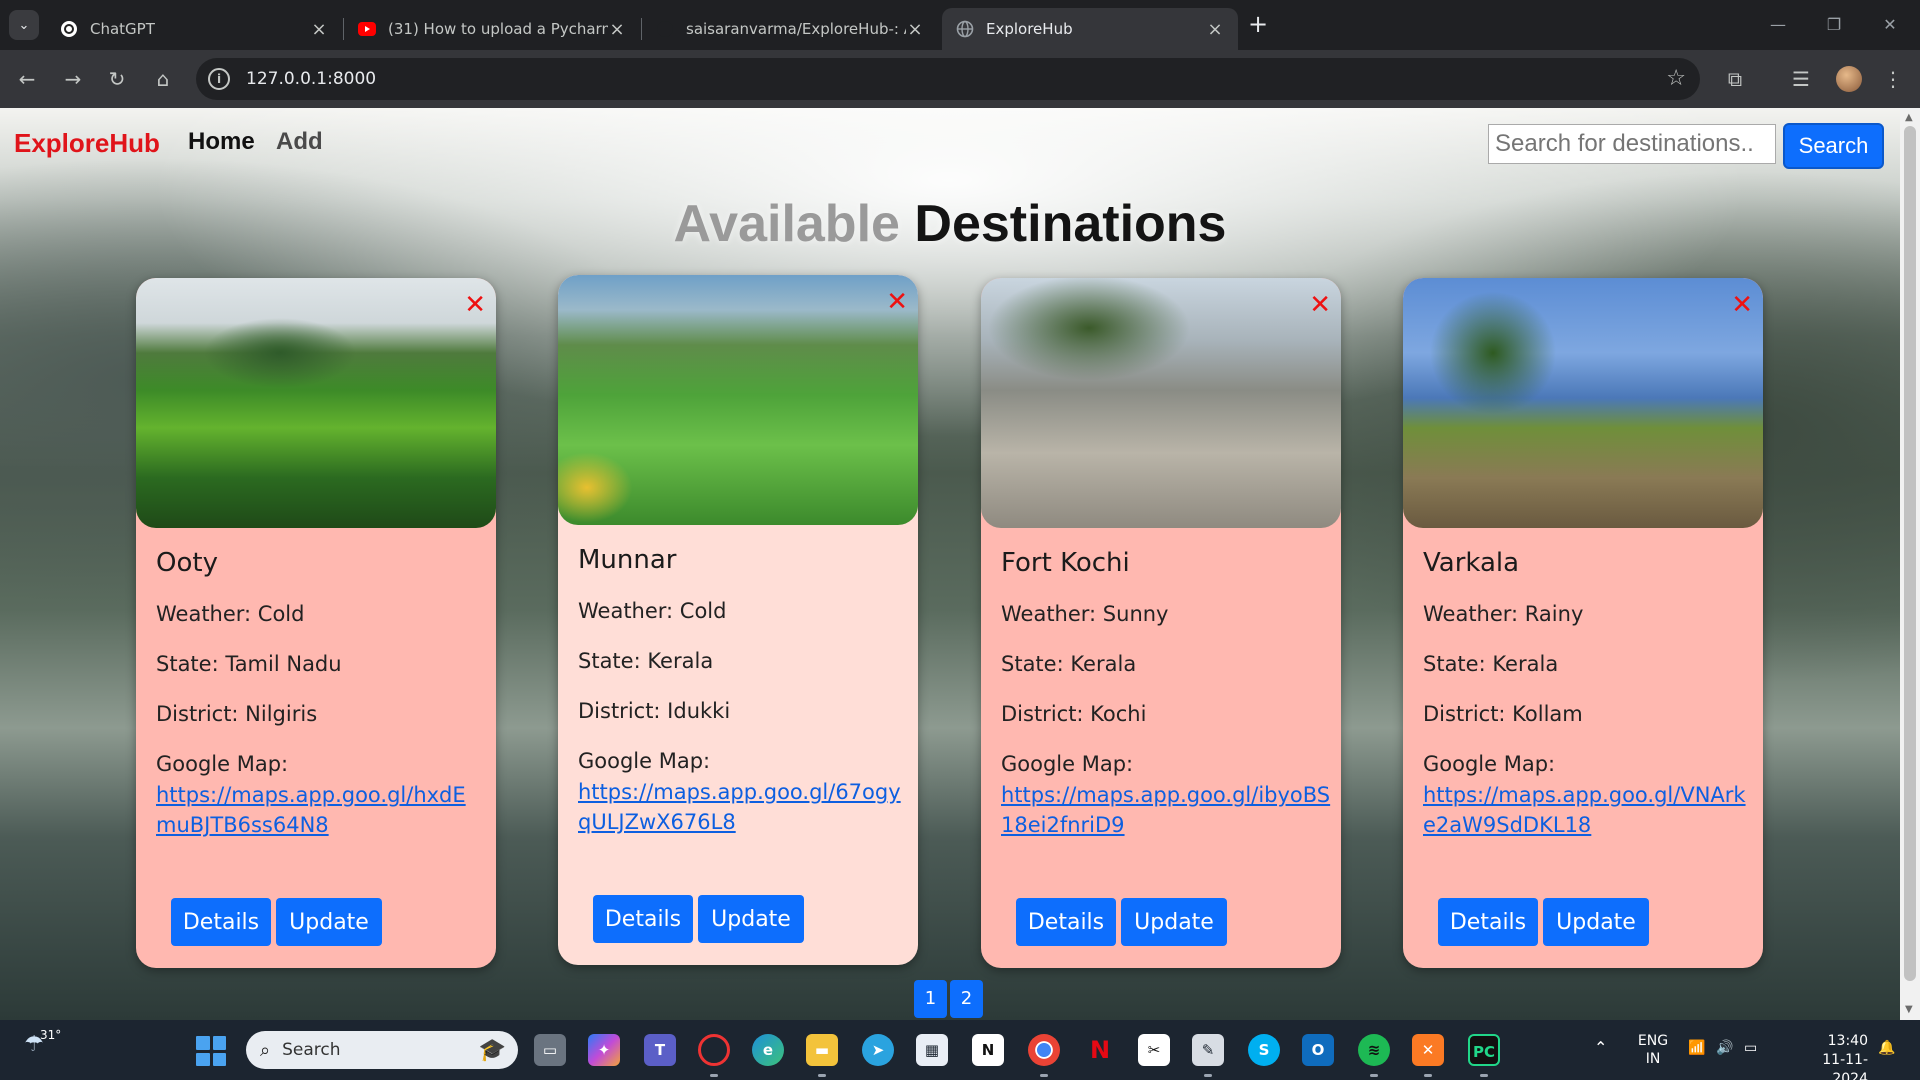  I want to click on district-text: District: Idukki, so click(654, 711).